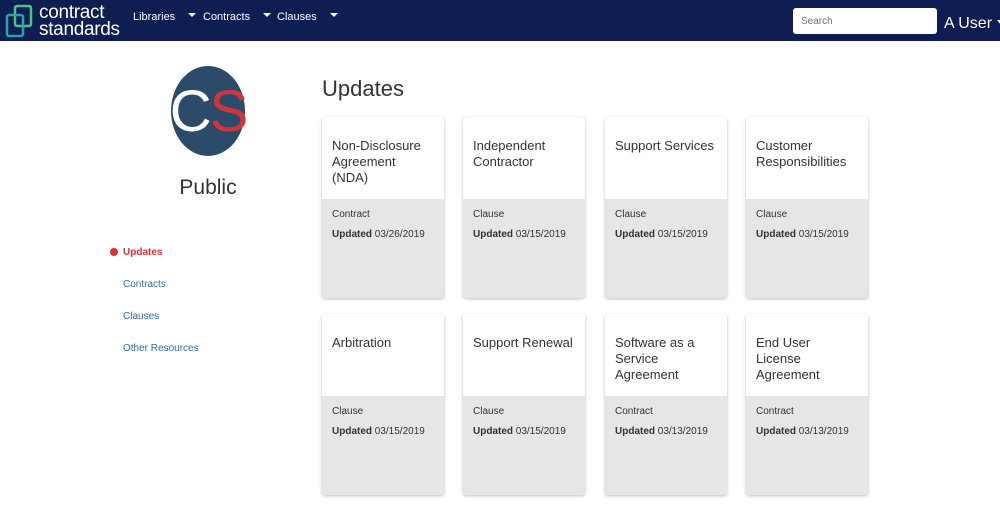 Image resolution: width=1000 pixels, height=530 pixels. I want to click on card-header: Independent Contractor, so click(524, 158).